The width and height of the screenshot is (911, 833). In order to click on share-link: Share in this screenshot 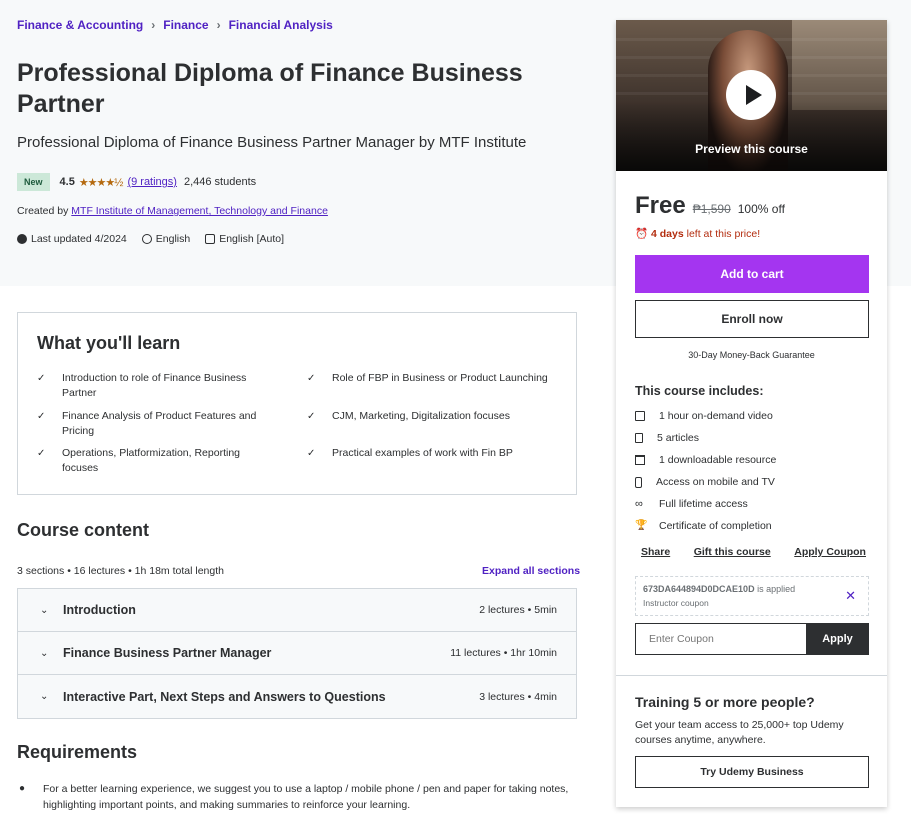, I will do `click(655, 552)`.